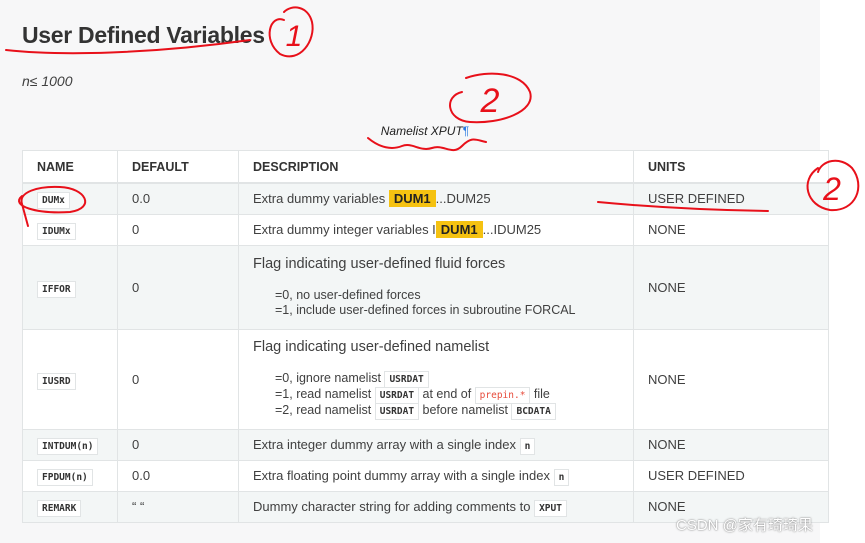 Image resolution: width=865 pixels, height=543 pixels. I want to click on table-header-row: NAME DEFAULT DESCRIPTION UNITS, so click(425, 167).